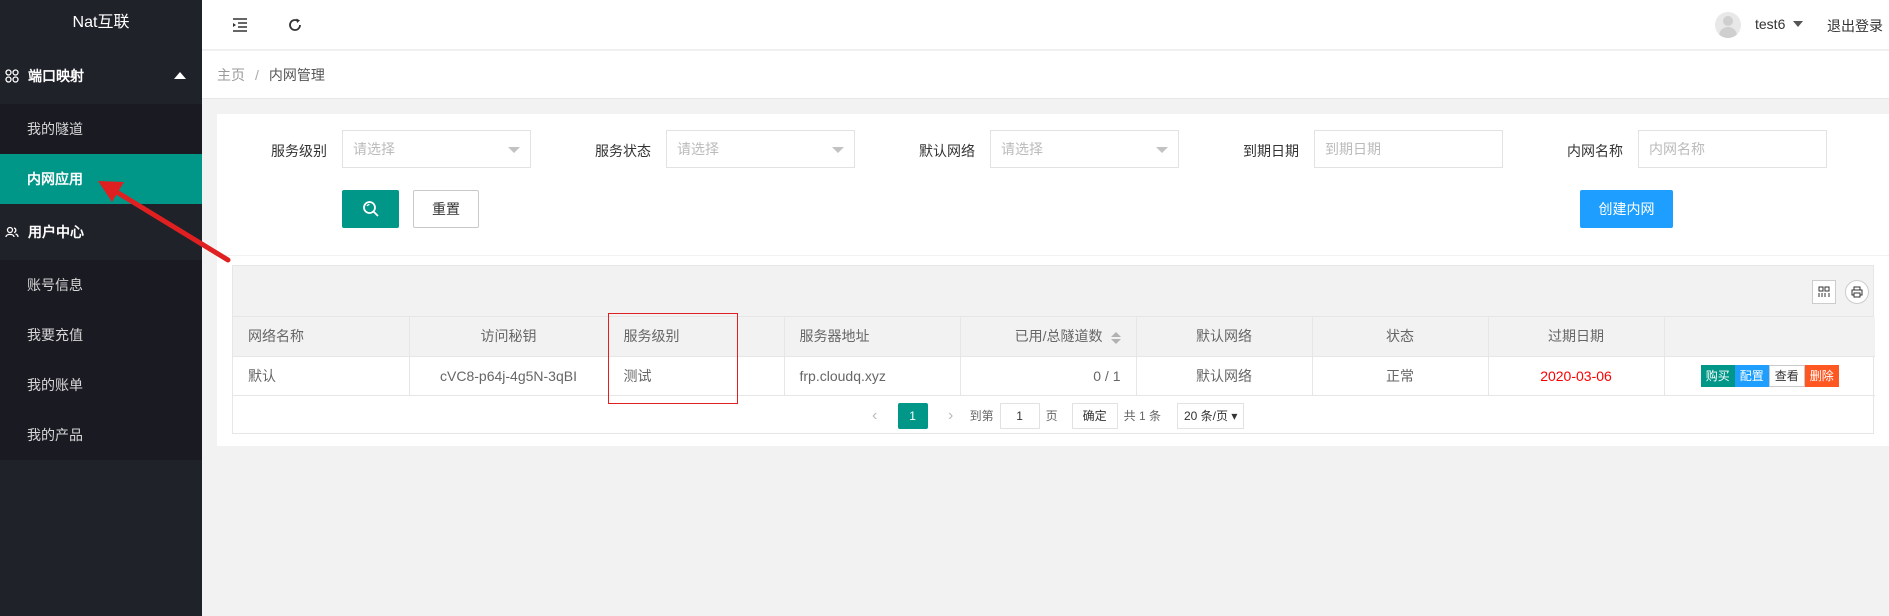 This screenshot has width=1889, height=616. Describe the element at coordinates (872, 337) in the screenshot. I see `col-header-server: 服务器地址` at that location.